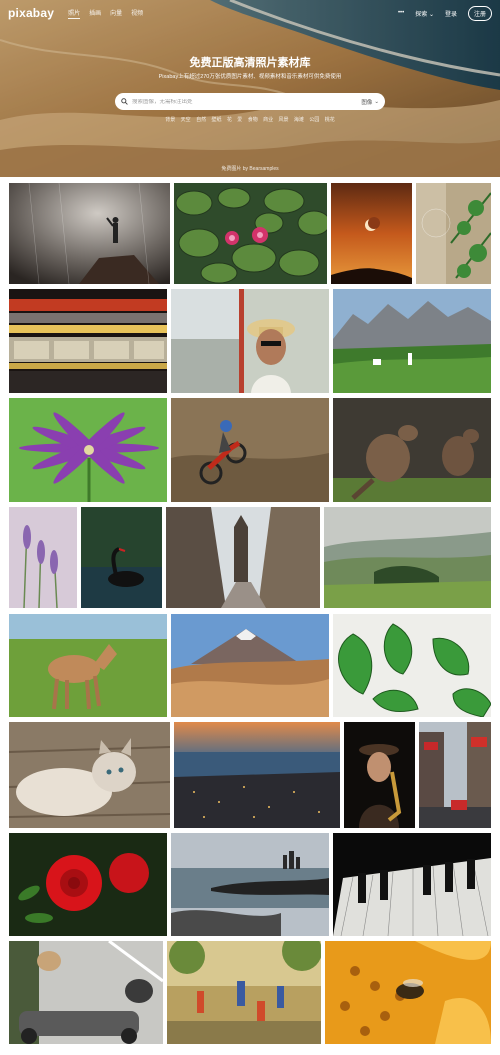 This screenshot has height=1055, width=500. I want to click on piano-keys-photo, so click(412, 884).